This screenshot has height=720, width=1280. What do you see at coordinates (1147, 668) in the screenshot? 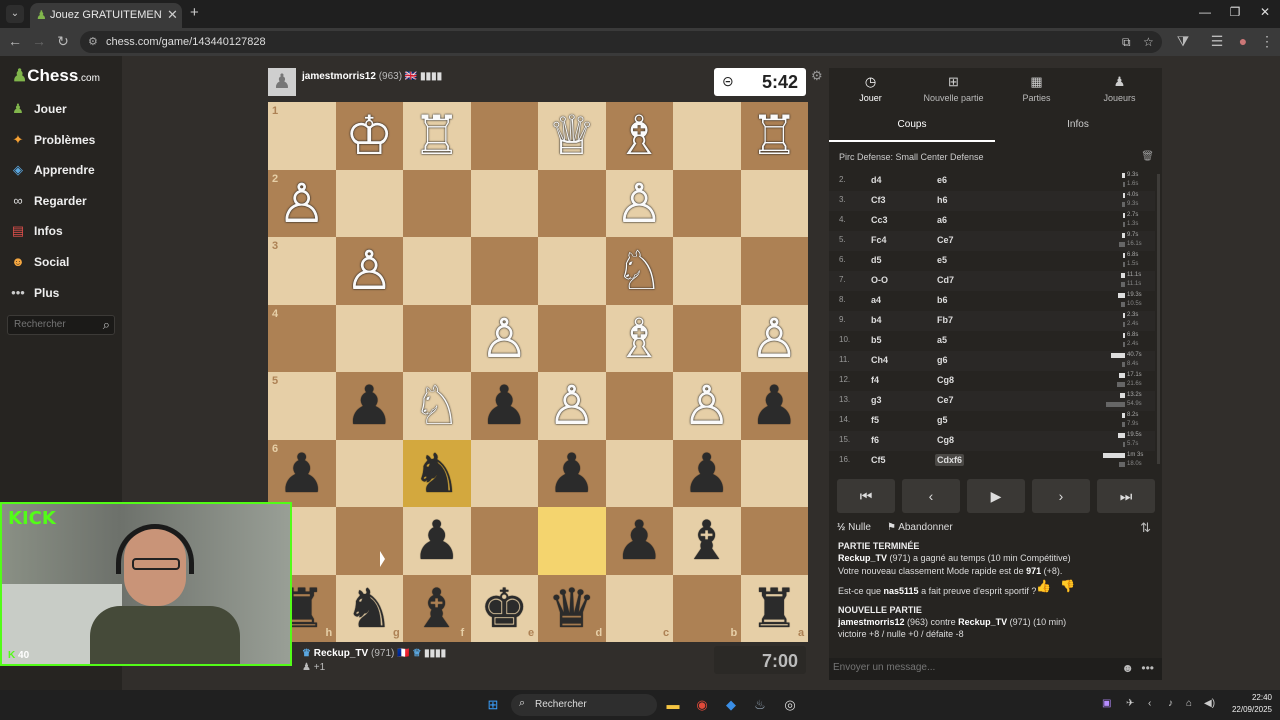
I see `chat-options-icon: •••` at bounding box center [1147, 668].